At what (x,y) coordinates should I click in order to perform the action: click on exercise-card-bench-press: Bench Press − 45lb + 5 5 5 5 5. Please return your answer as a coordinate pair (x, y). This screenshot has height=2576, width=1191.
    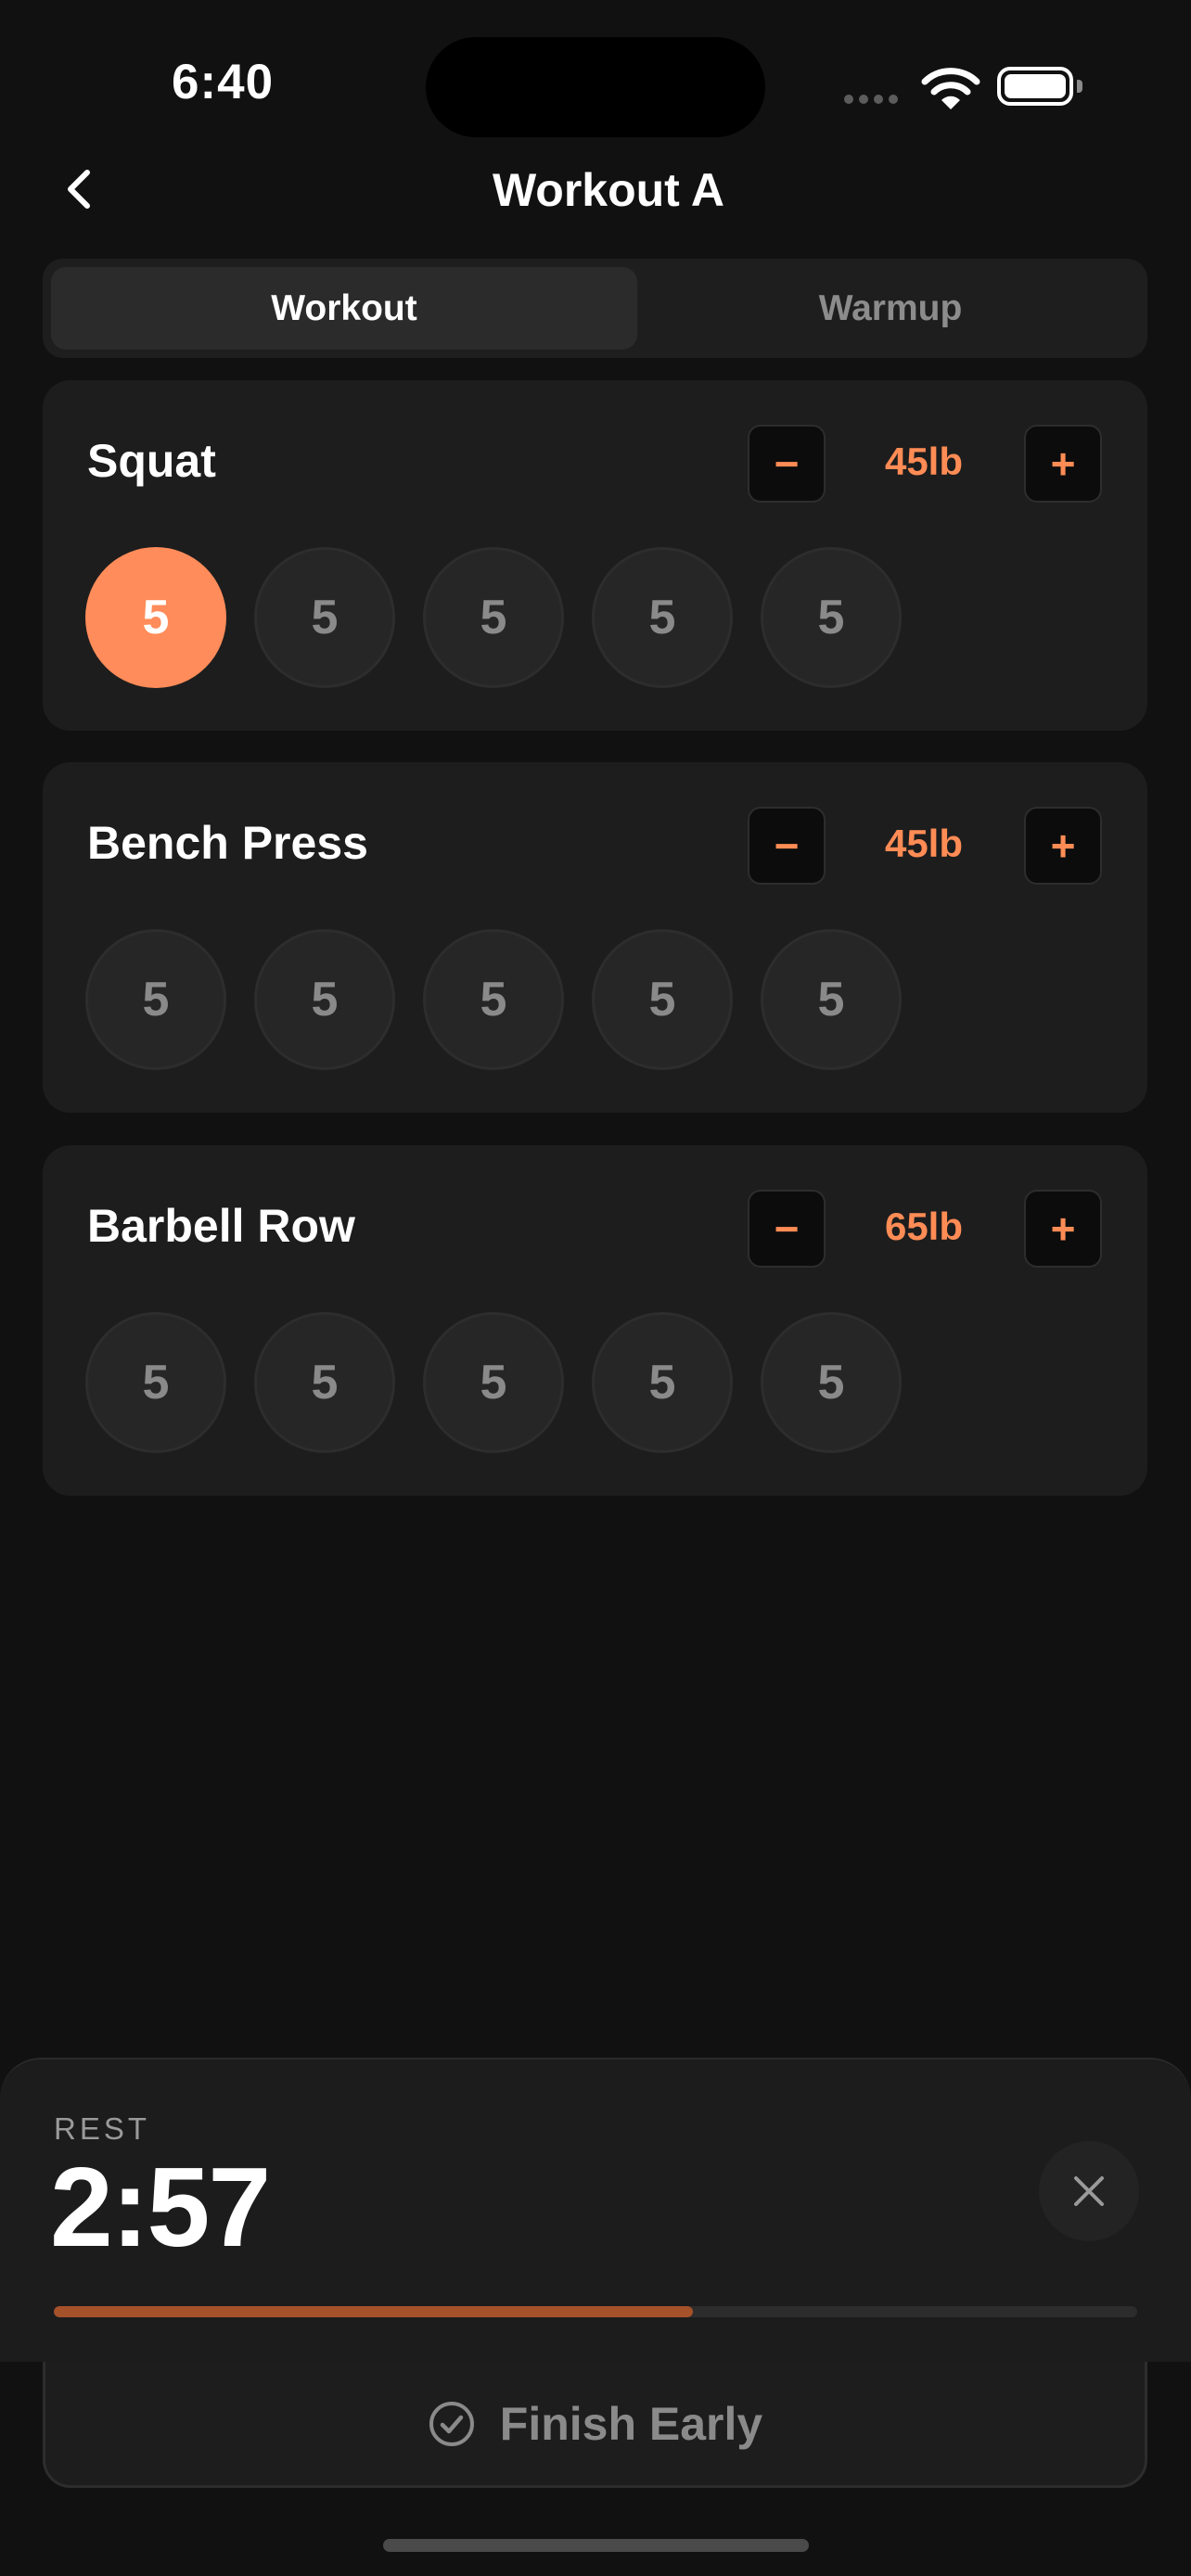
    Looking at the image, I should click on (595, 937).